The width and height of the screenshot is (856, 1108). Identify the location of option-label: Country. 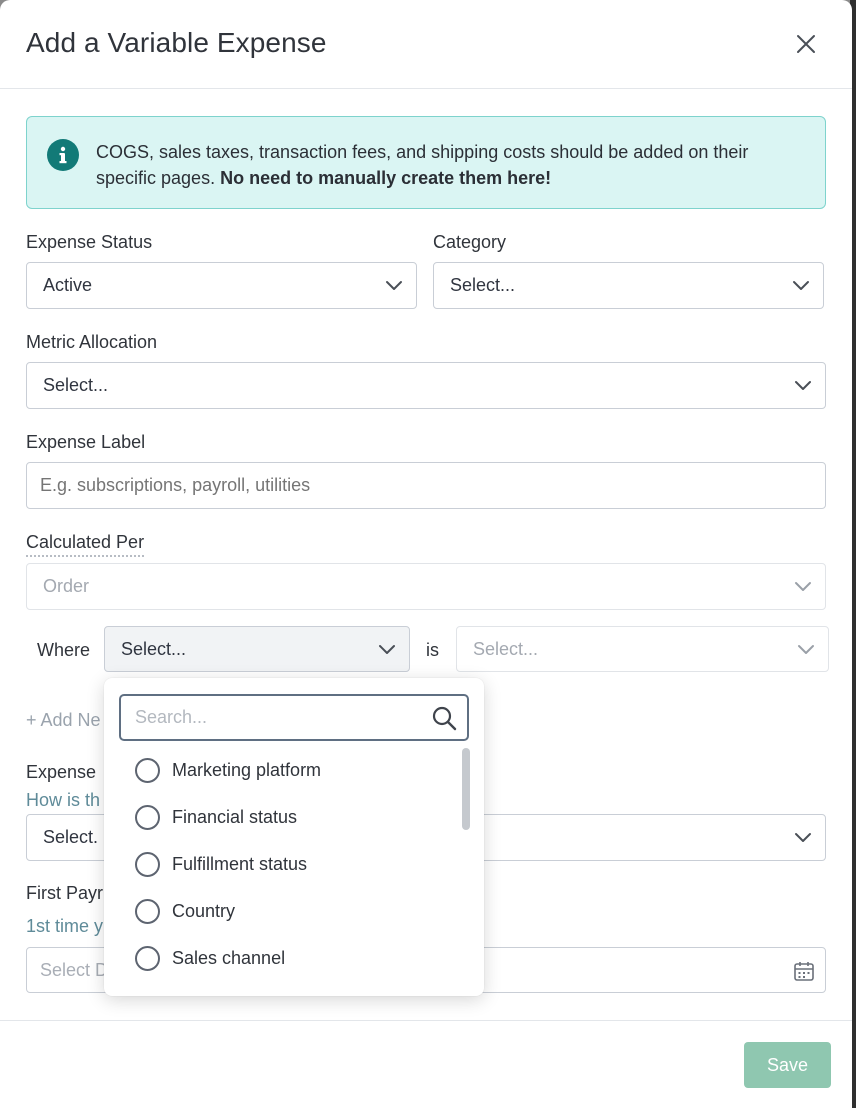
(204, 911).